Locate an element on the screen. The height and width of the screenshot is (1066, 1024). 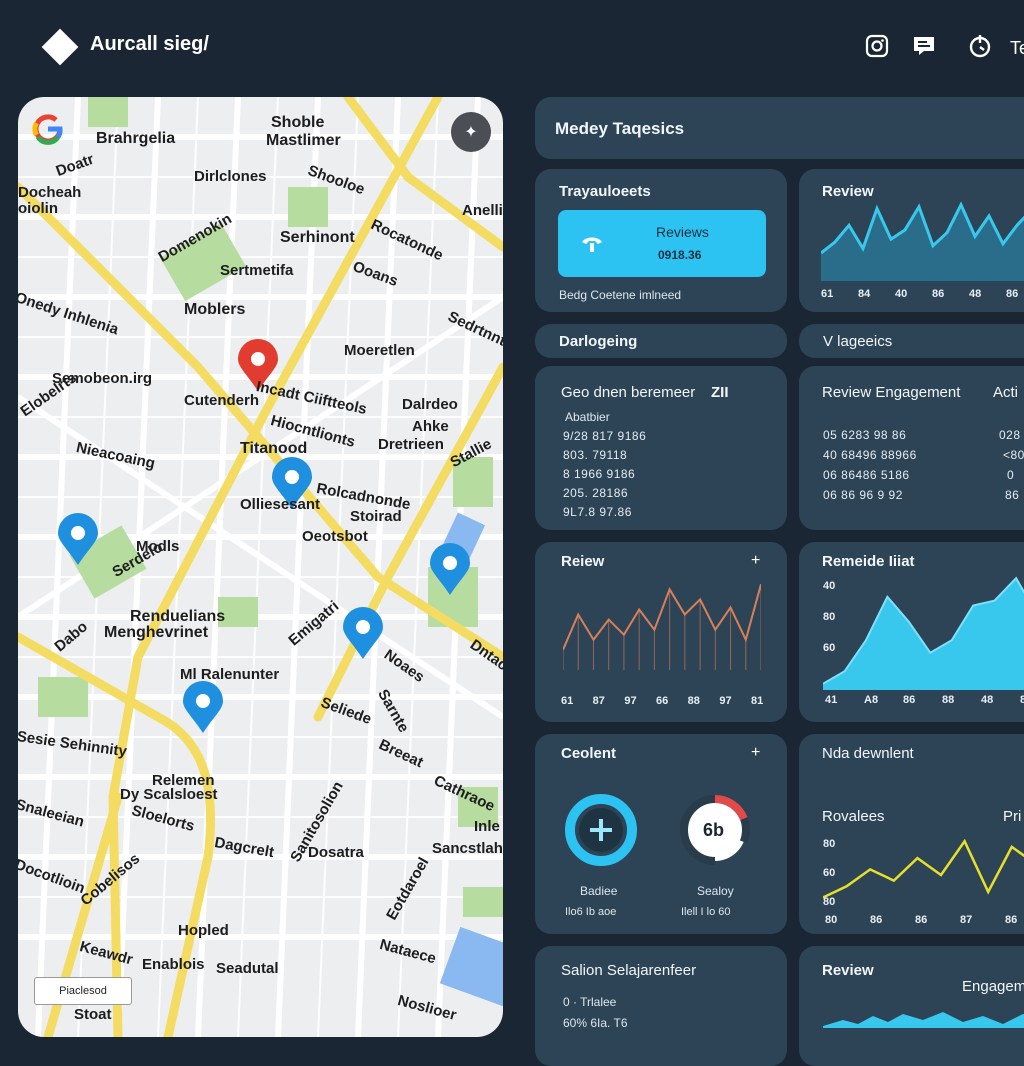
geo-row: 803. 79118 is located at coordinates (595, 455).